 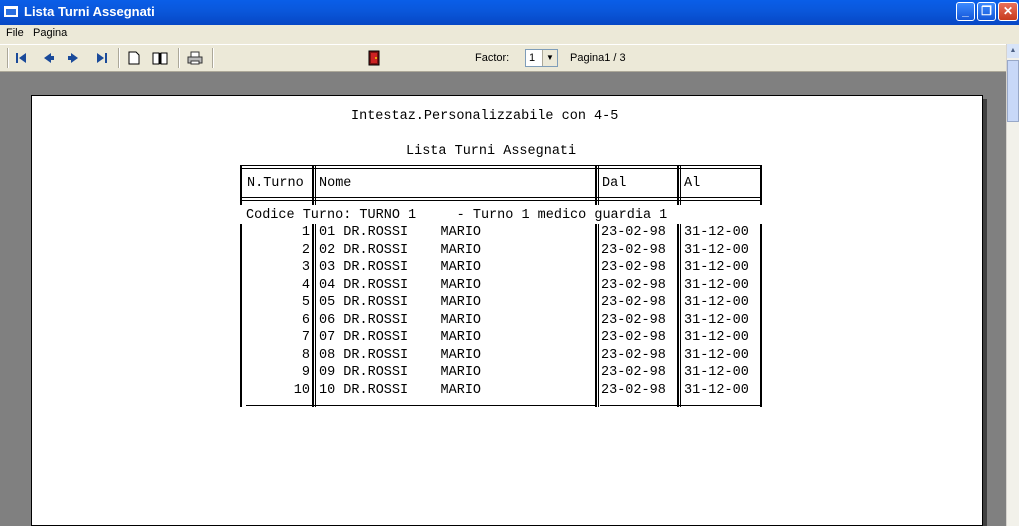 I want to click on table-cell-nome: 08 DR.ROSSI MARIO, so click(x=400, y=355).